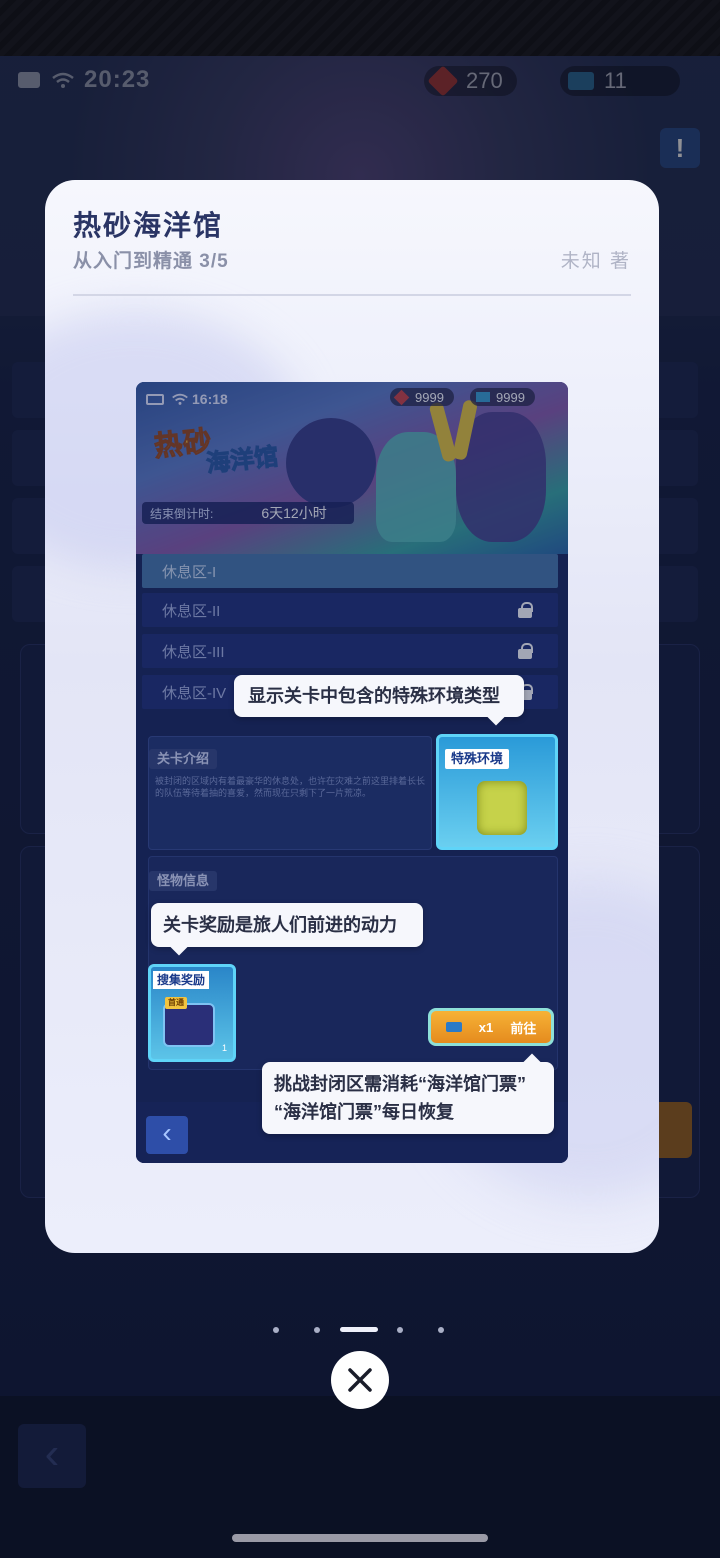  What do you see at coordinates (401, 397) in the screenshot?
I see `gem-icon` at bounding box center [401, 397].